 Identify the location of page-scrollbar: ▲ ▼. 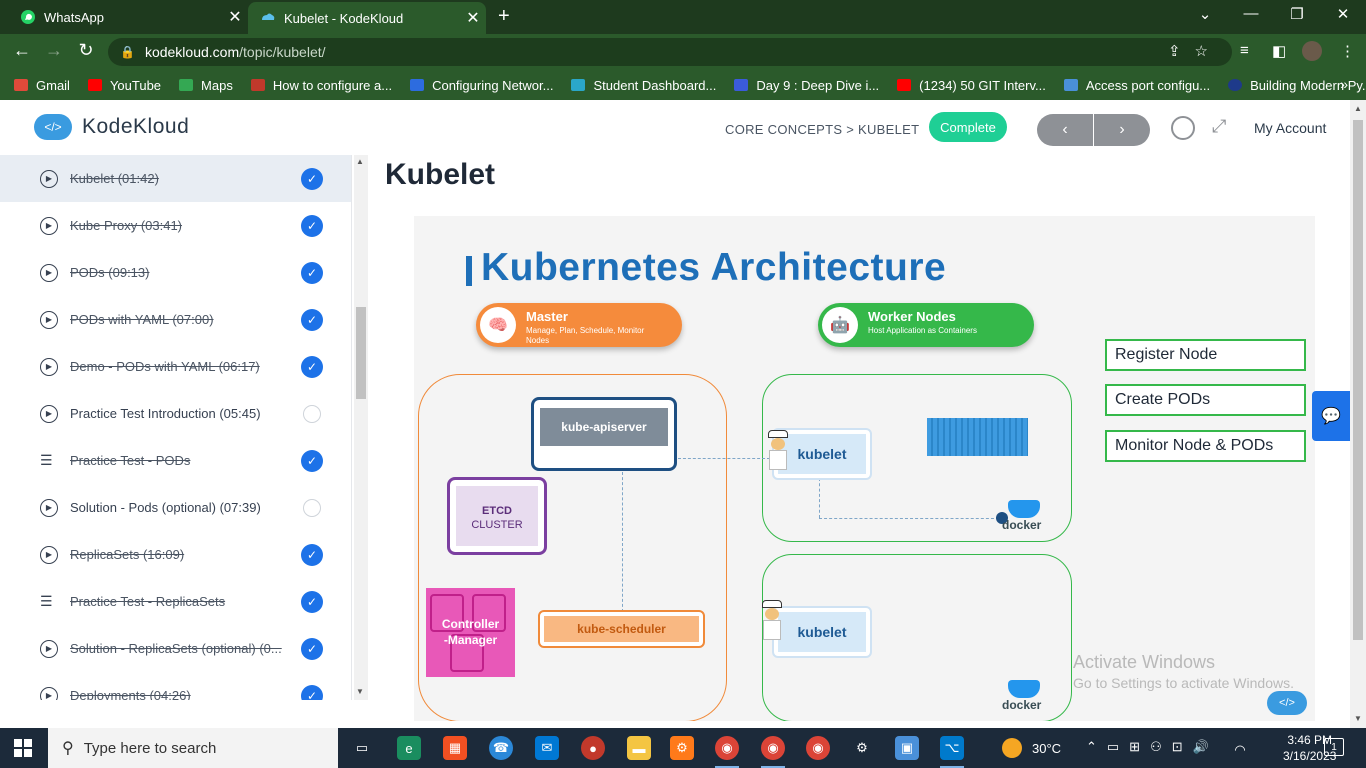
(1358, 414).